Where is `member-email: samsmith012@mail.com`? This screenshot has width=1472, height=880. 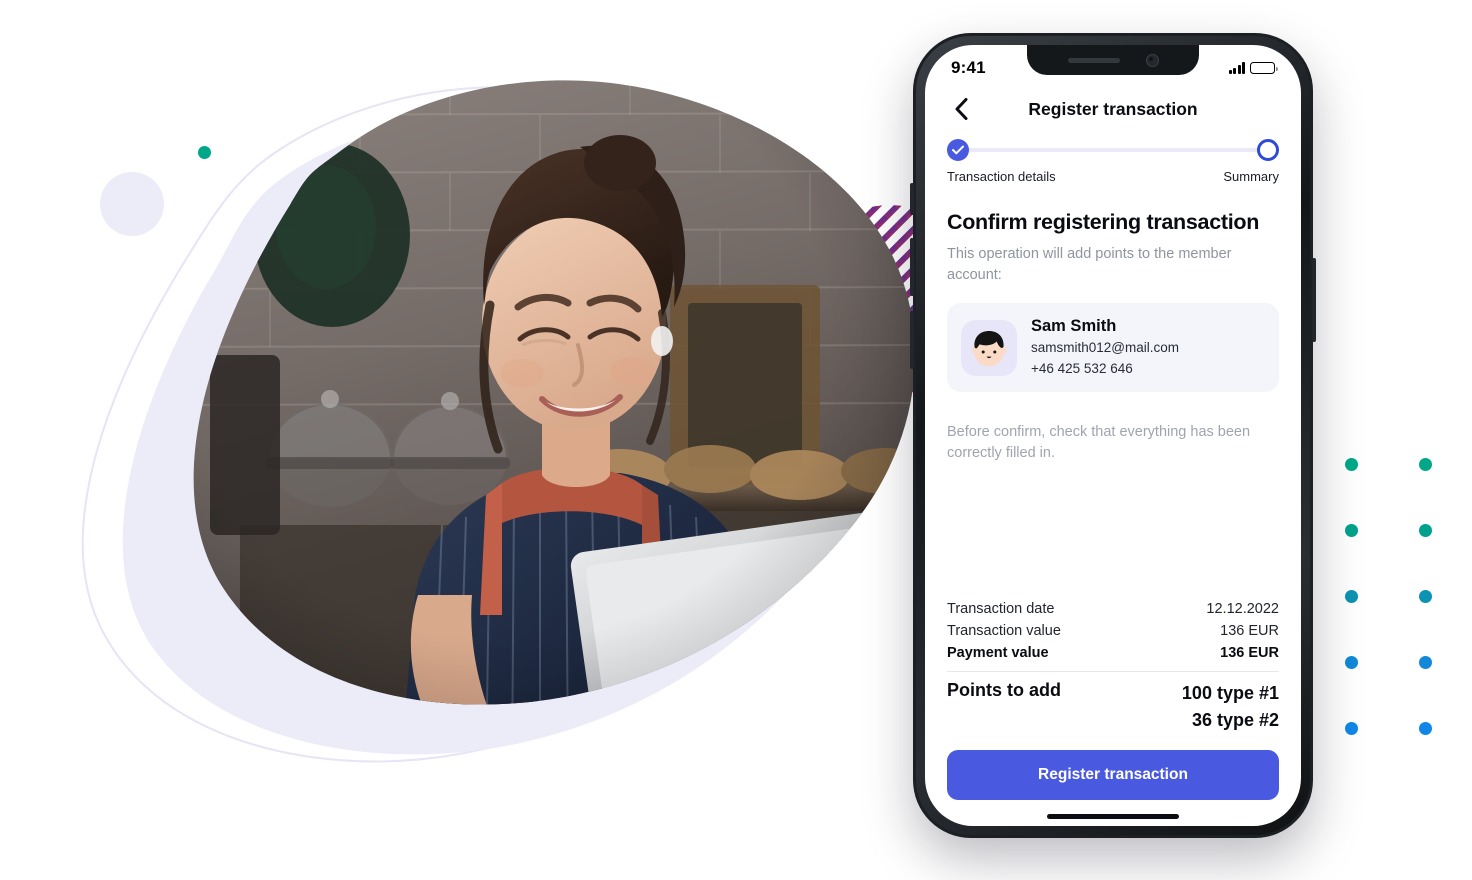 member-email: samsmith012@mail.com is located at coordinates (1105, 347).